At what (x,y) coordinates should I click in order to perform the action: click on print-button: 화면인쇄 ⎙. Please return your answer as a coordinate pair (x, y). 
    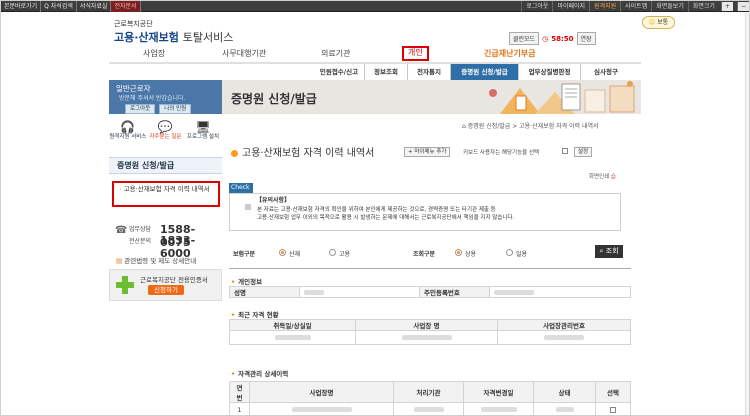
    Looking at the image, I should click on (602, 176).